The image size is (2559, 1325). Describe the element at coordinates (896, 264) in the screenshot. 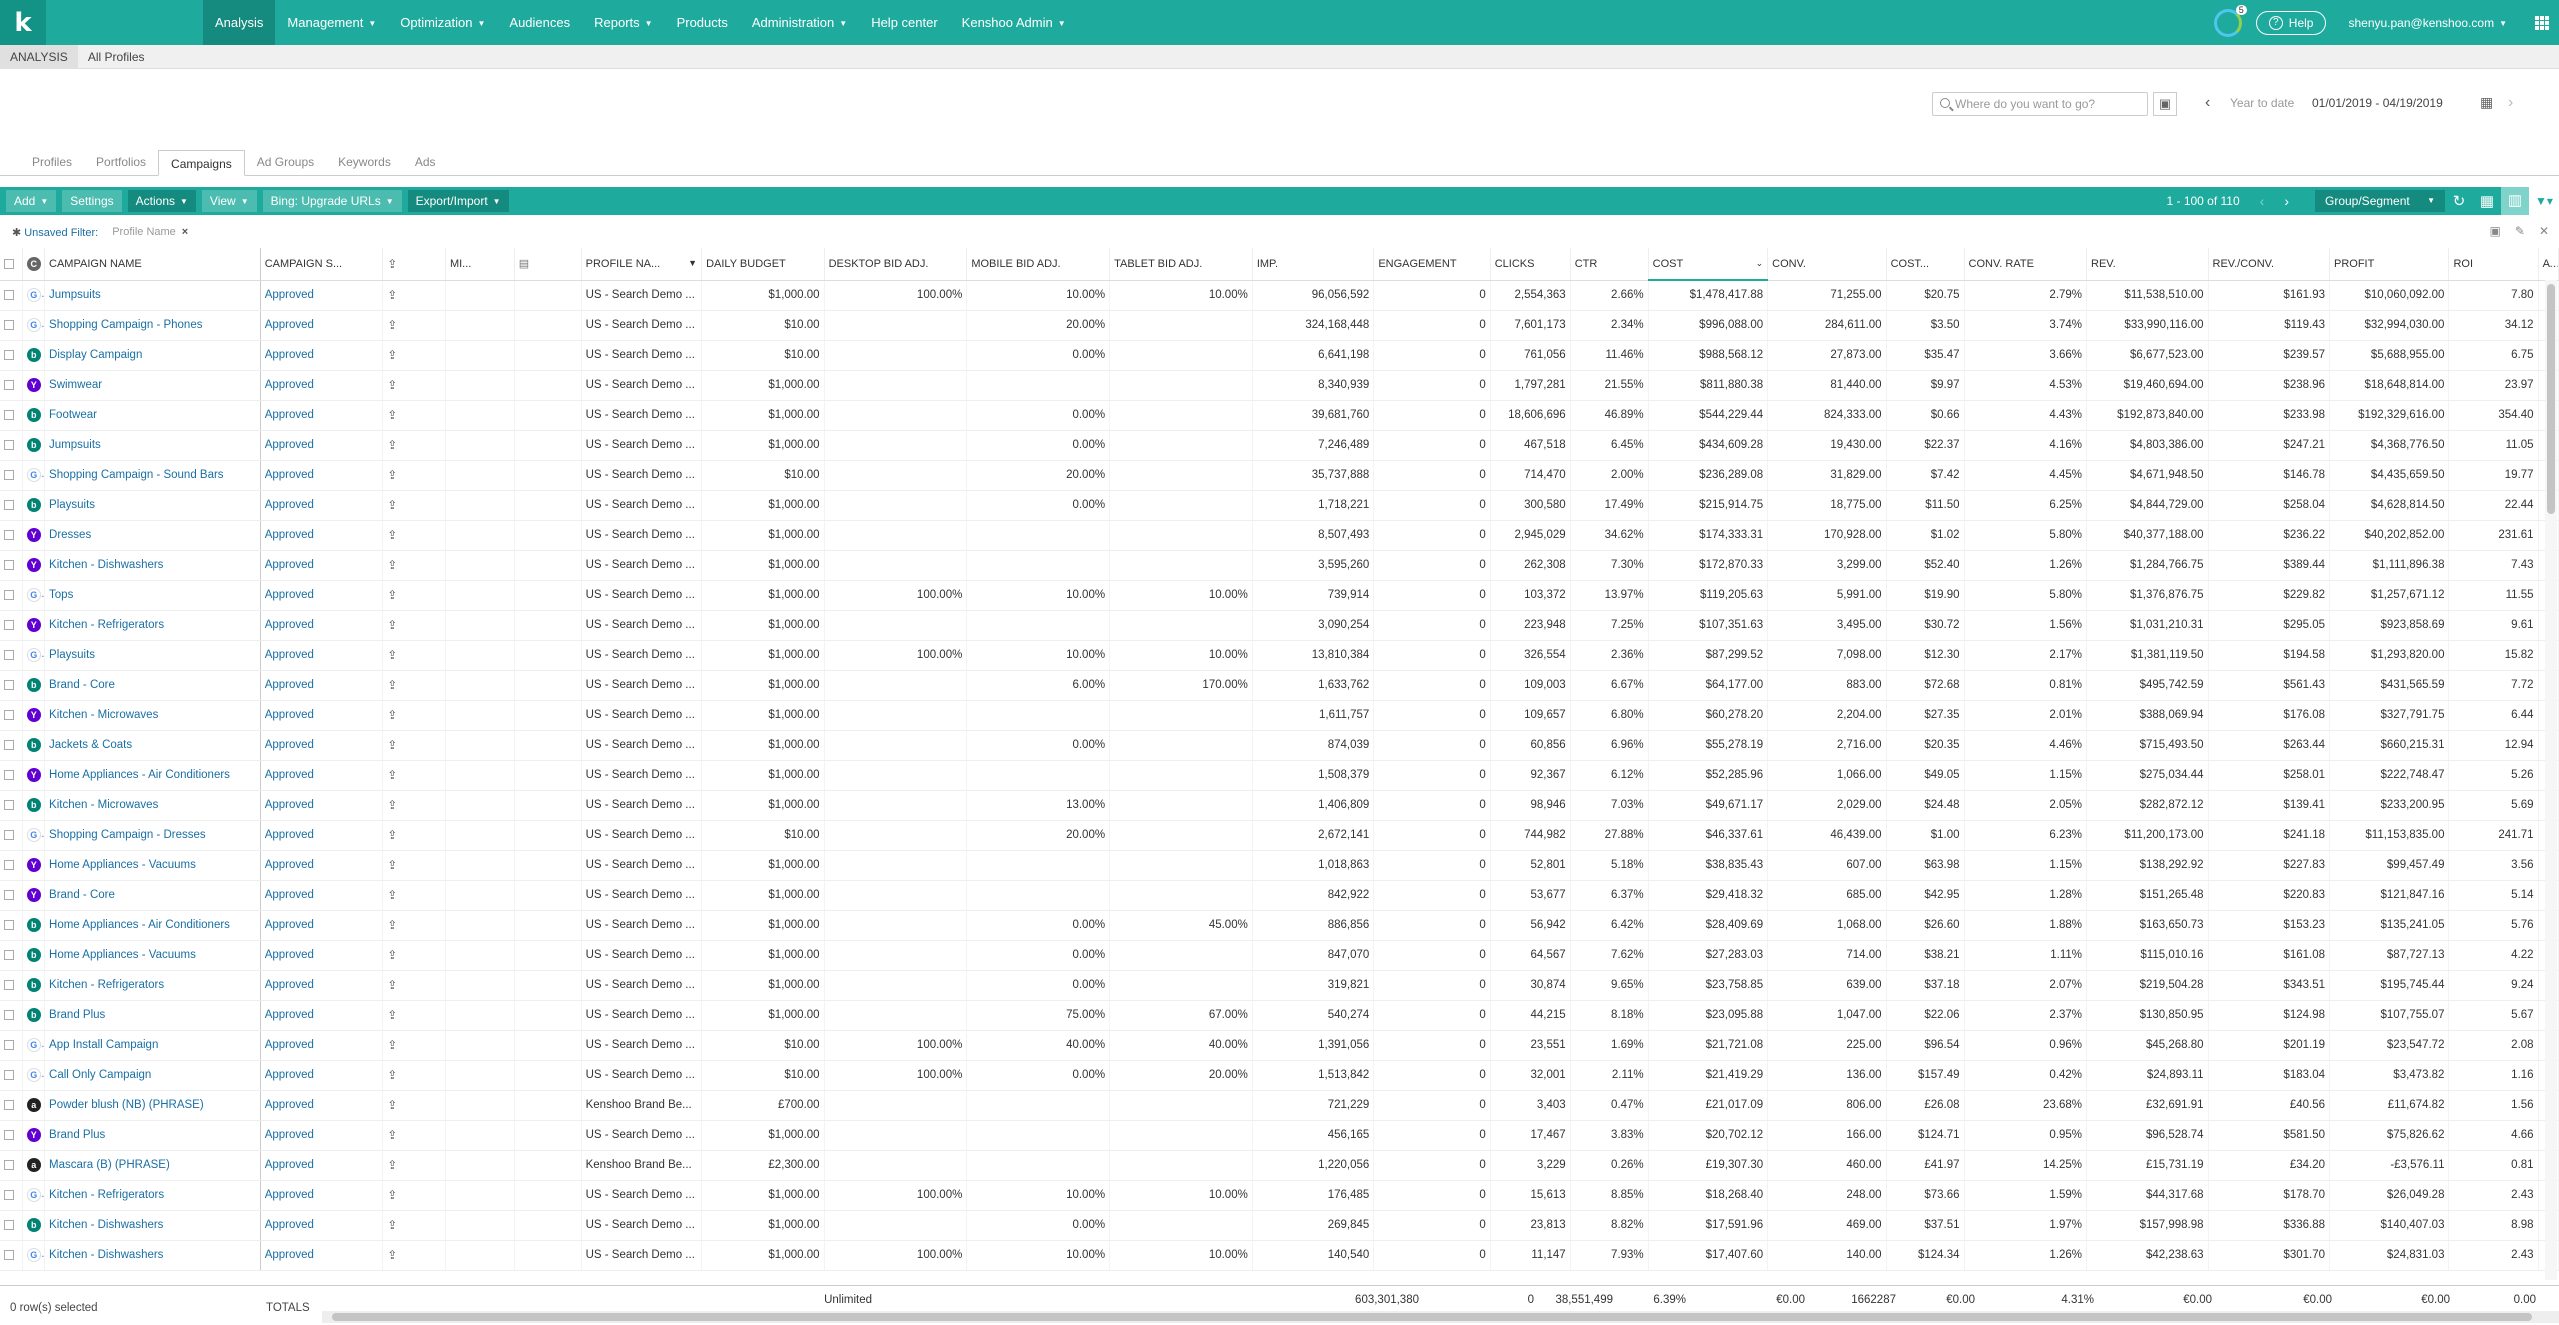

I see `col-header-desktop-bid-adj: DESKTOP BID ADJ.` at that location.